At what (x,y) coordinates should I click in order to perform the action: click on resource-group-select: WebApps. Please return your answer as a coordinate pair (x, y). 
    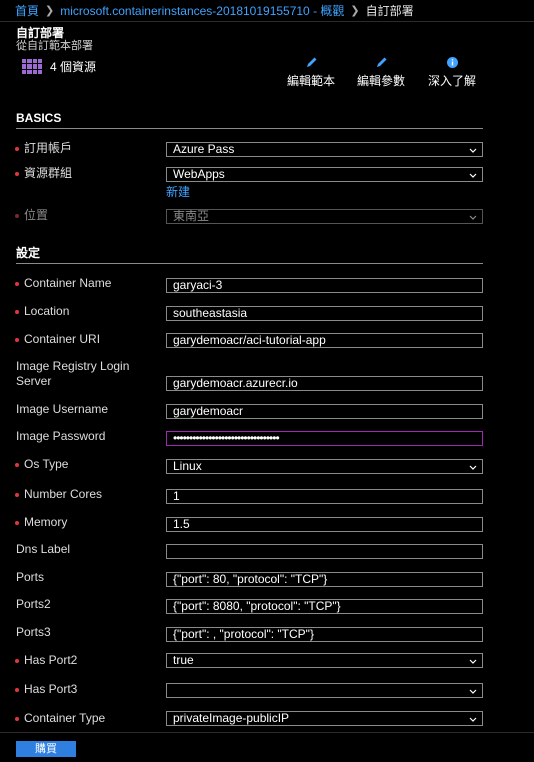
    Looking at the image, I should click on (324, 174).